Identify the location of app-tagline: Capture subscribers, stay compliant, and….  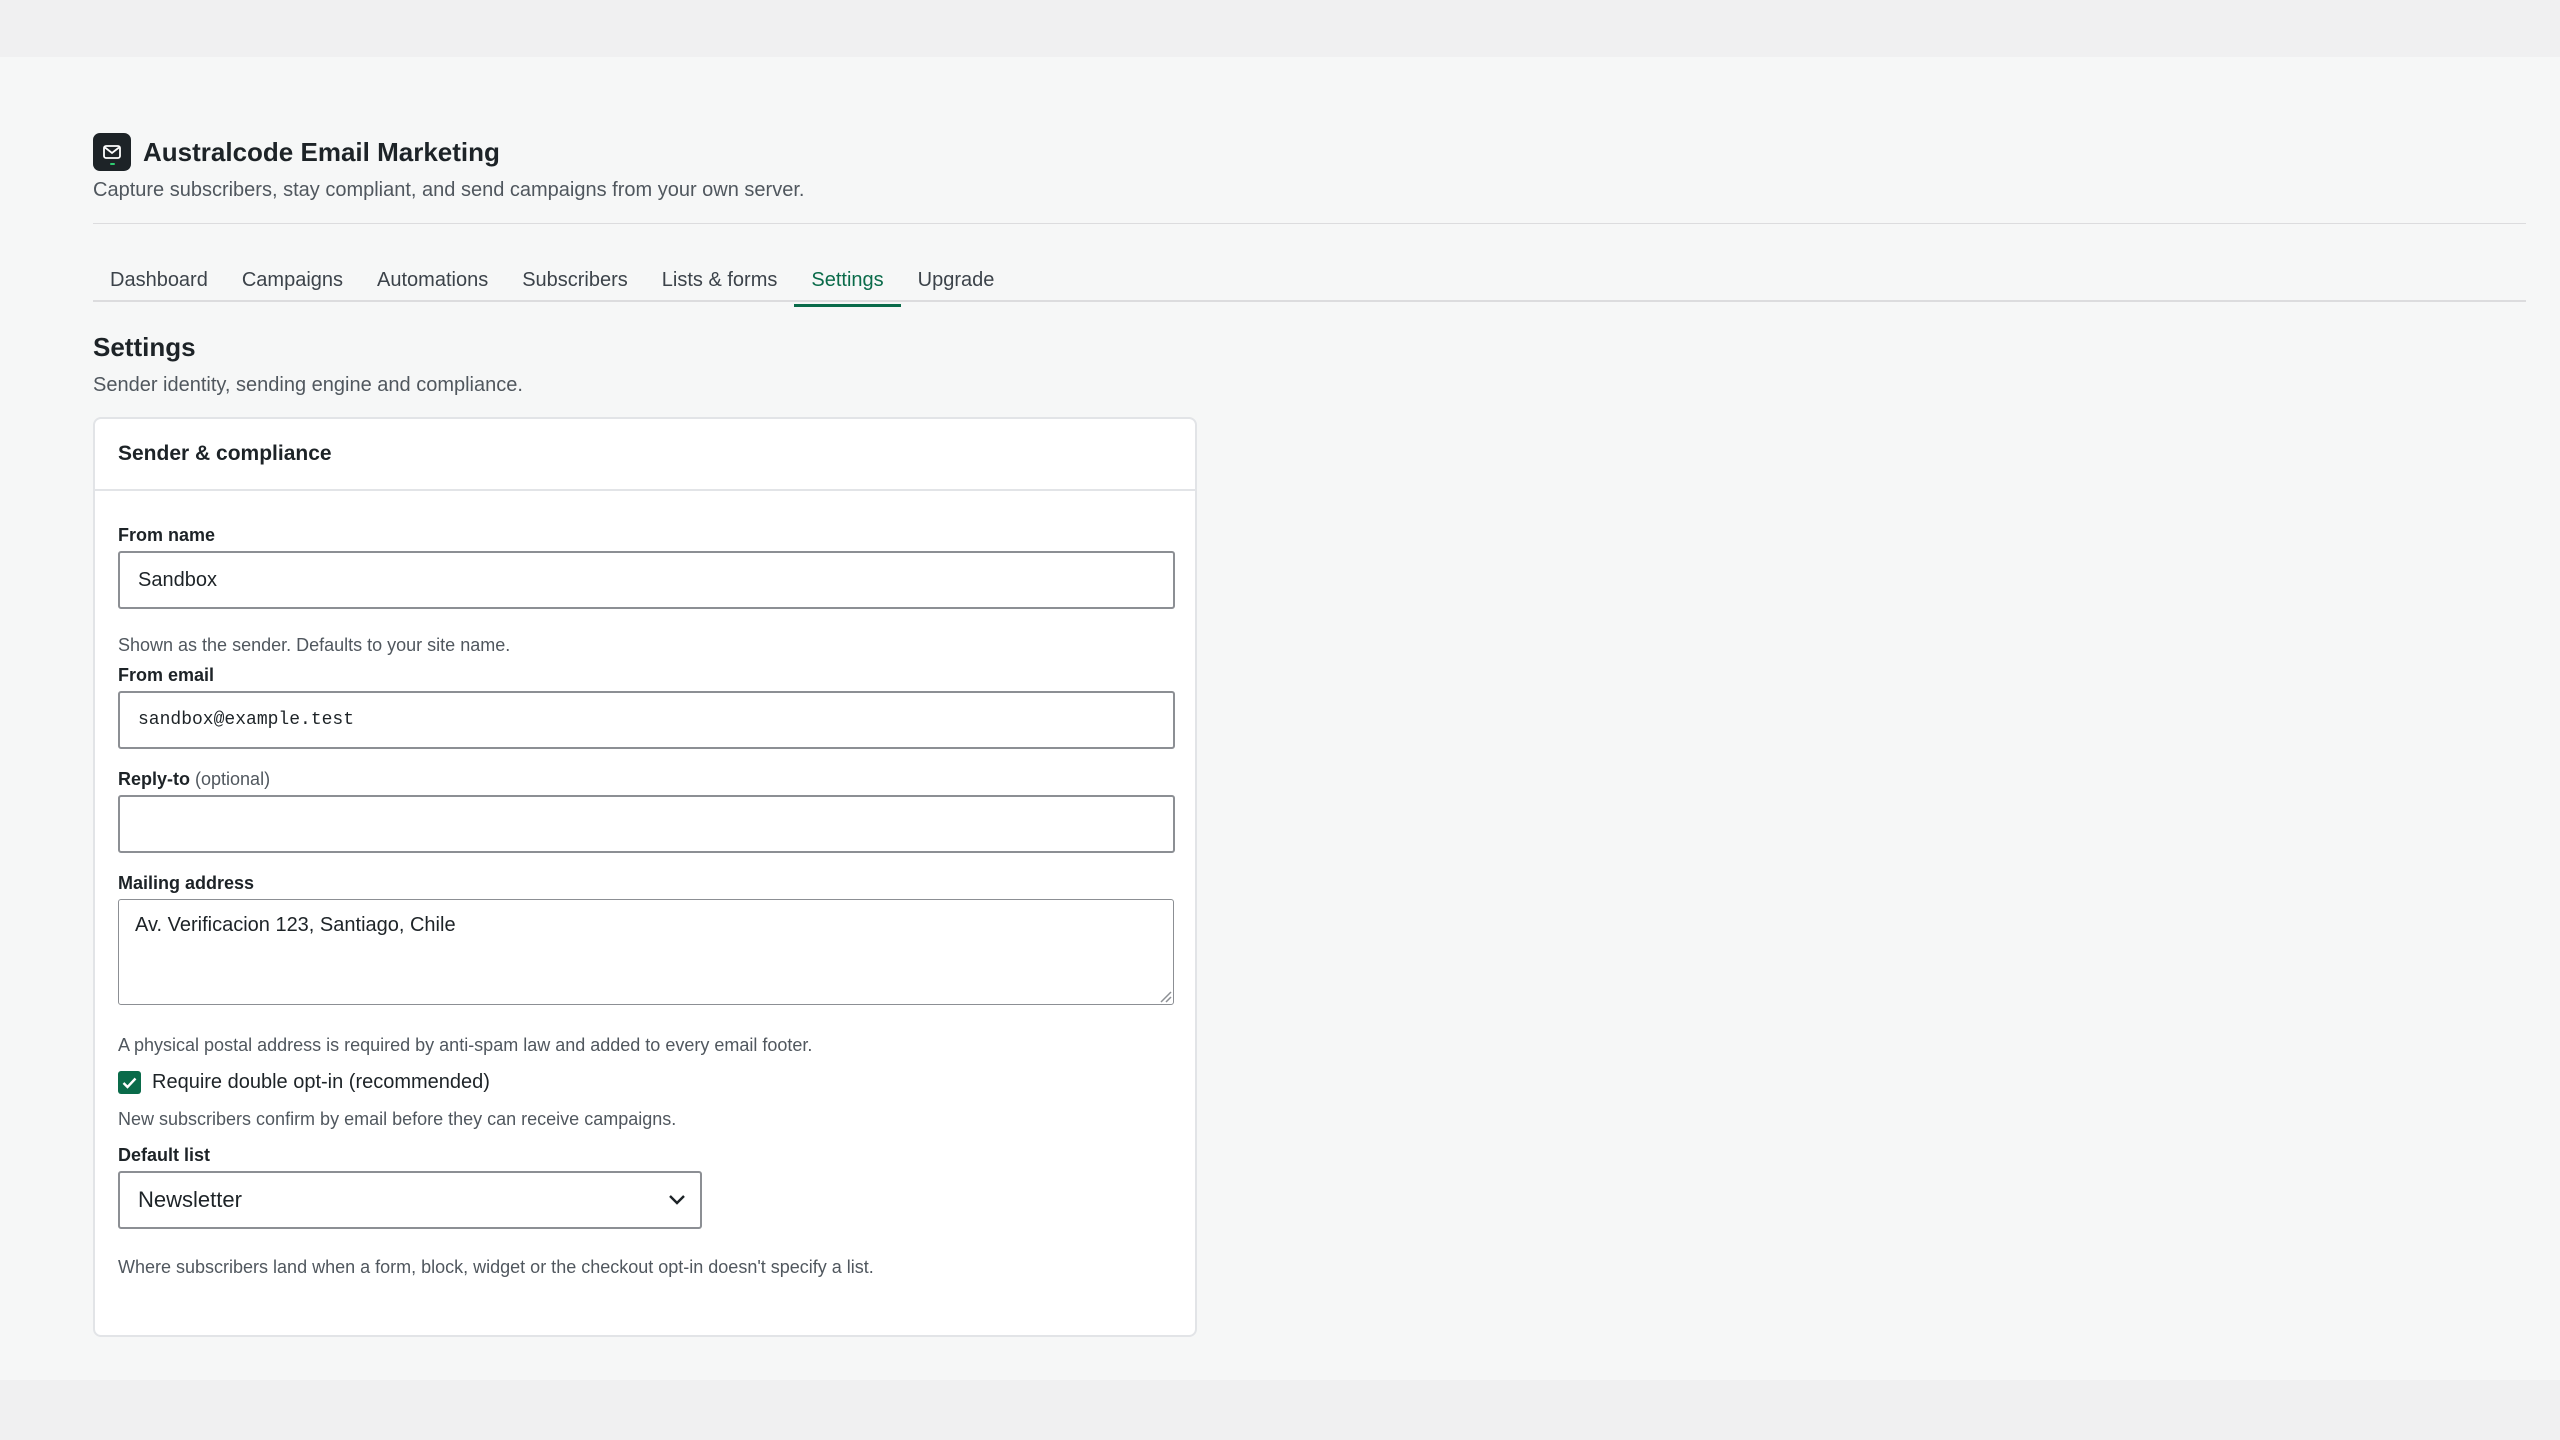
(449, 190).